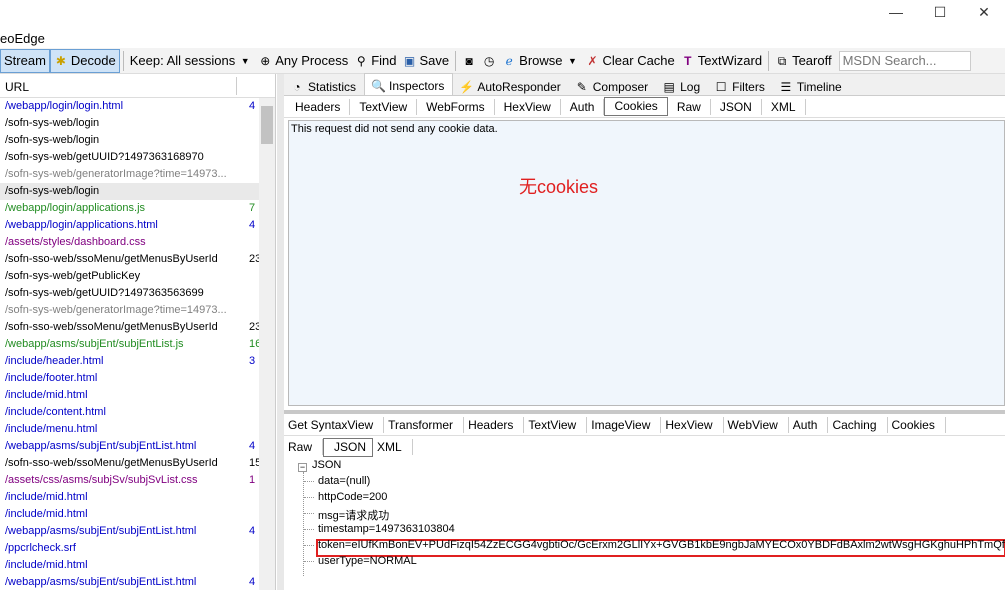 Image resolution: width=1005 pixels, height=591 pixels. Describe the element at coordinates (267, 344) in the screenshot. I see `session-scrollbar` at that location.